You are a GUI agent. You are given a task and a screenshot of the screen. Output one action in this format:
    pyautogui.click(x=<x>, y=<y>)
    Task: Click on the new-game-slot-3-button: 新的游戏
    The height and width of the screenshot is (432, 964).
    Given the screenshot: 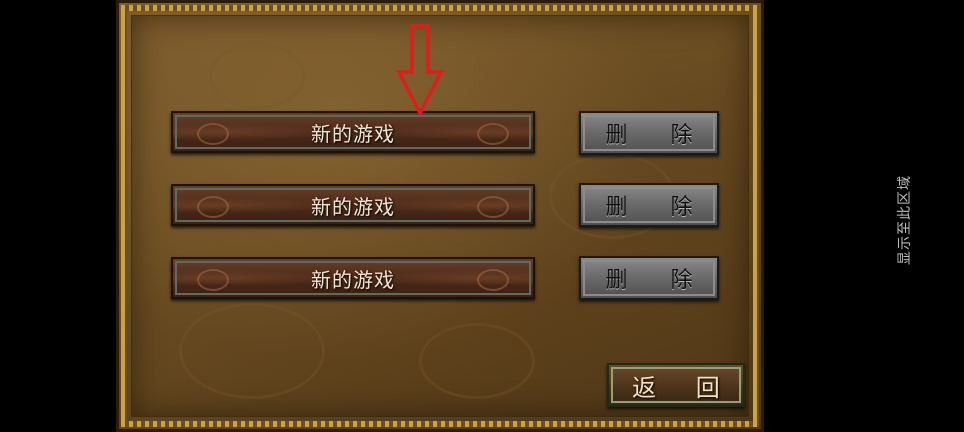 What is the action you would take?
    pyautogui.click(x=353, y=278)
    